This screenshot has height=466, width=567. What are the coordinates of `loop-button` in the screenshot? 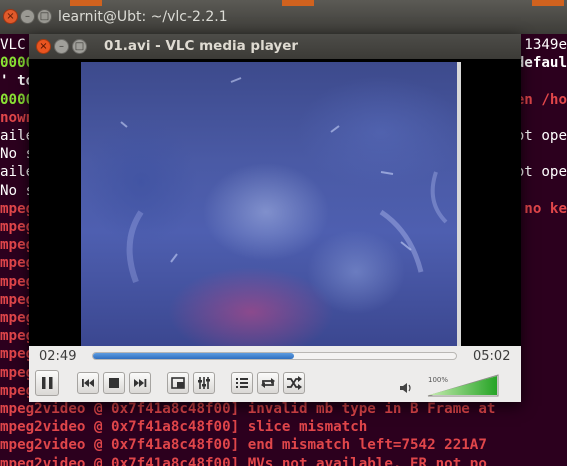 It's located at (268, 383).